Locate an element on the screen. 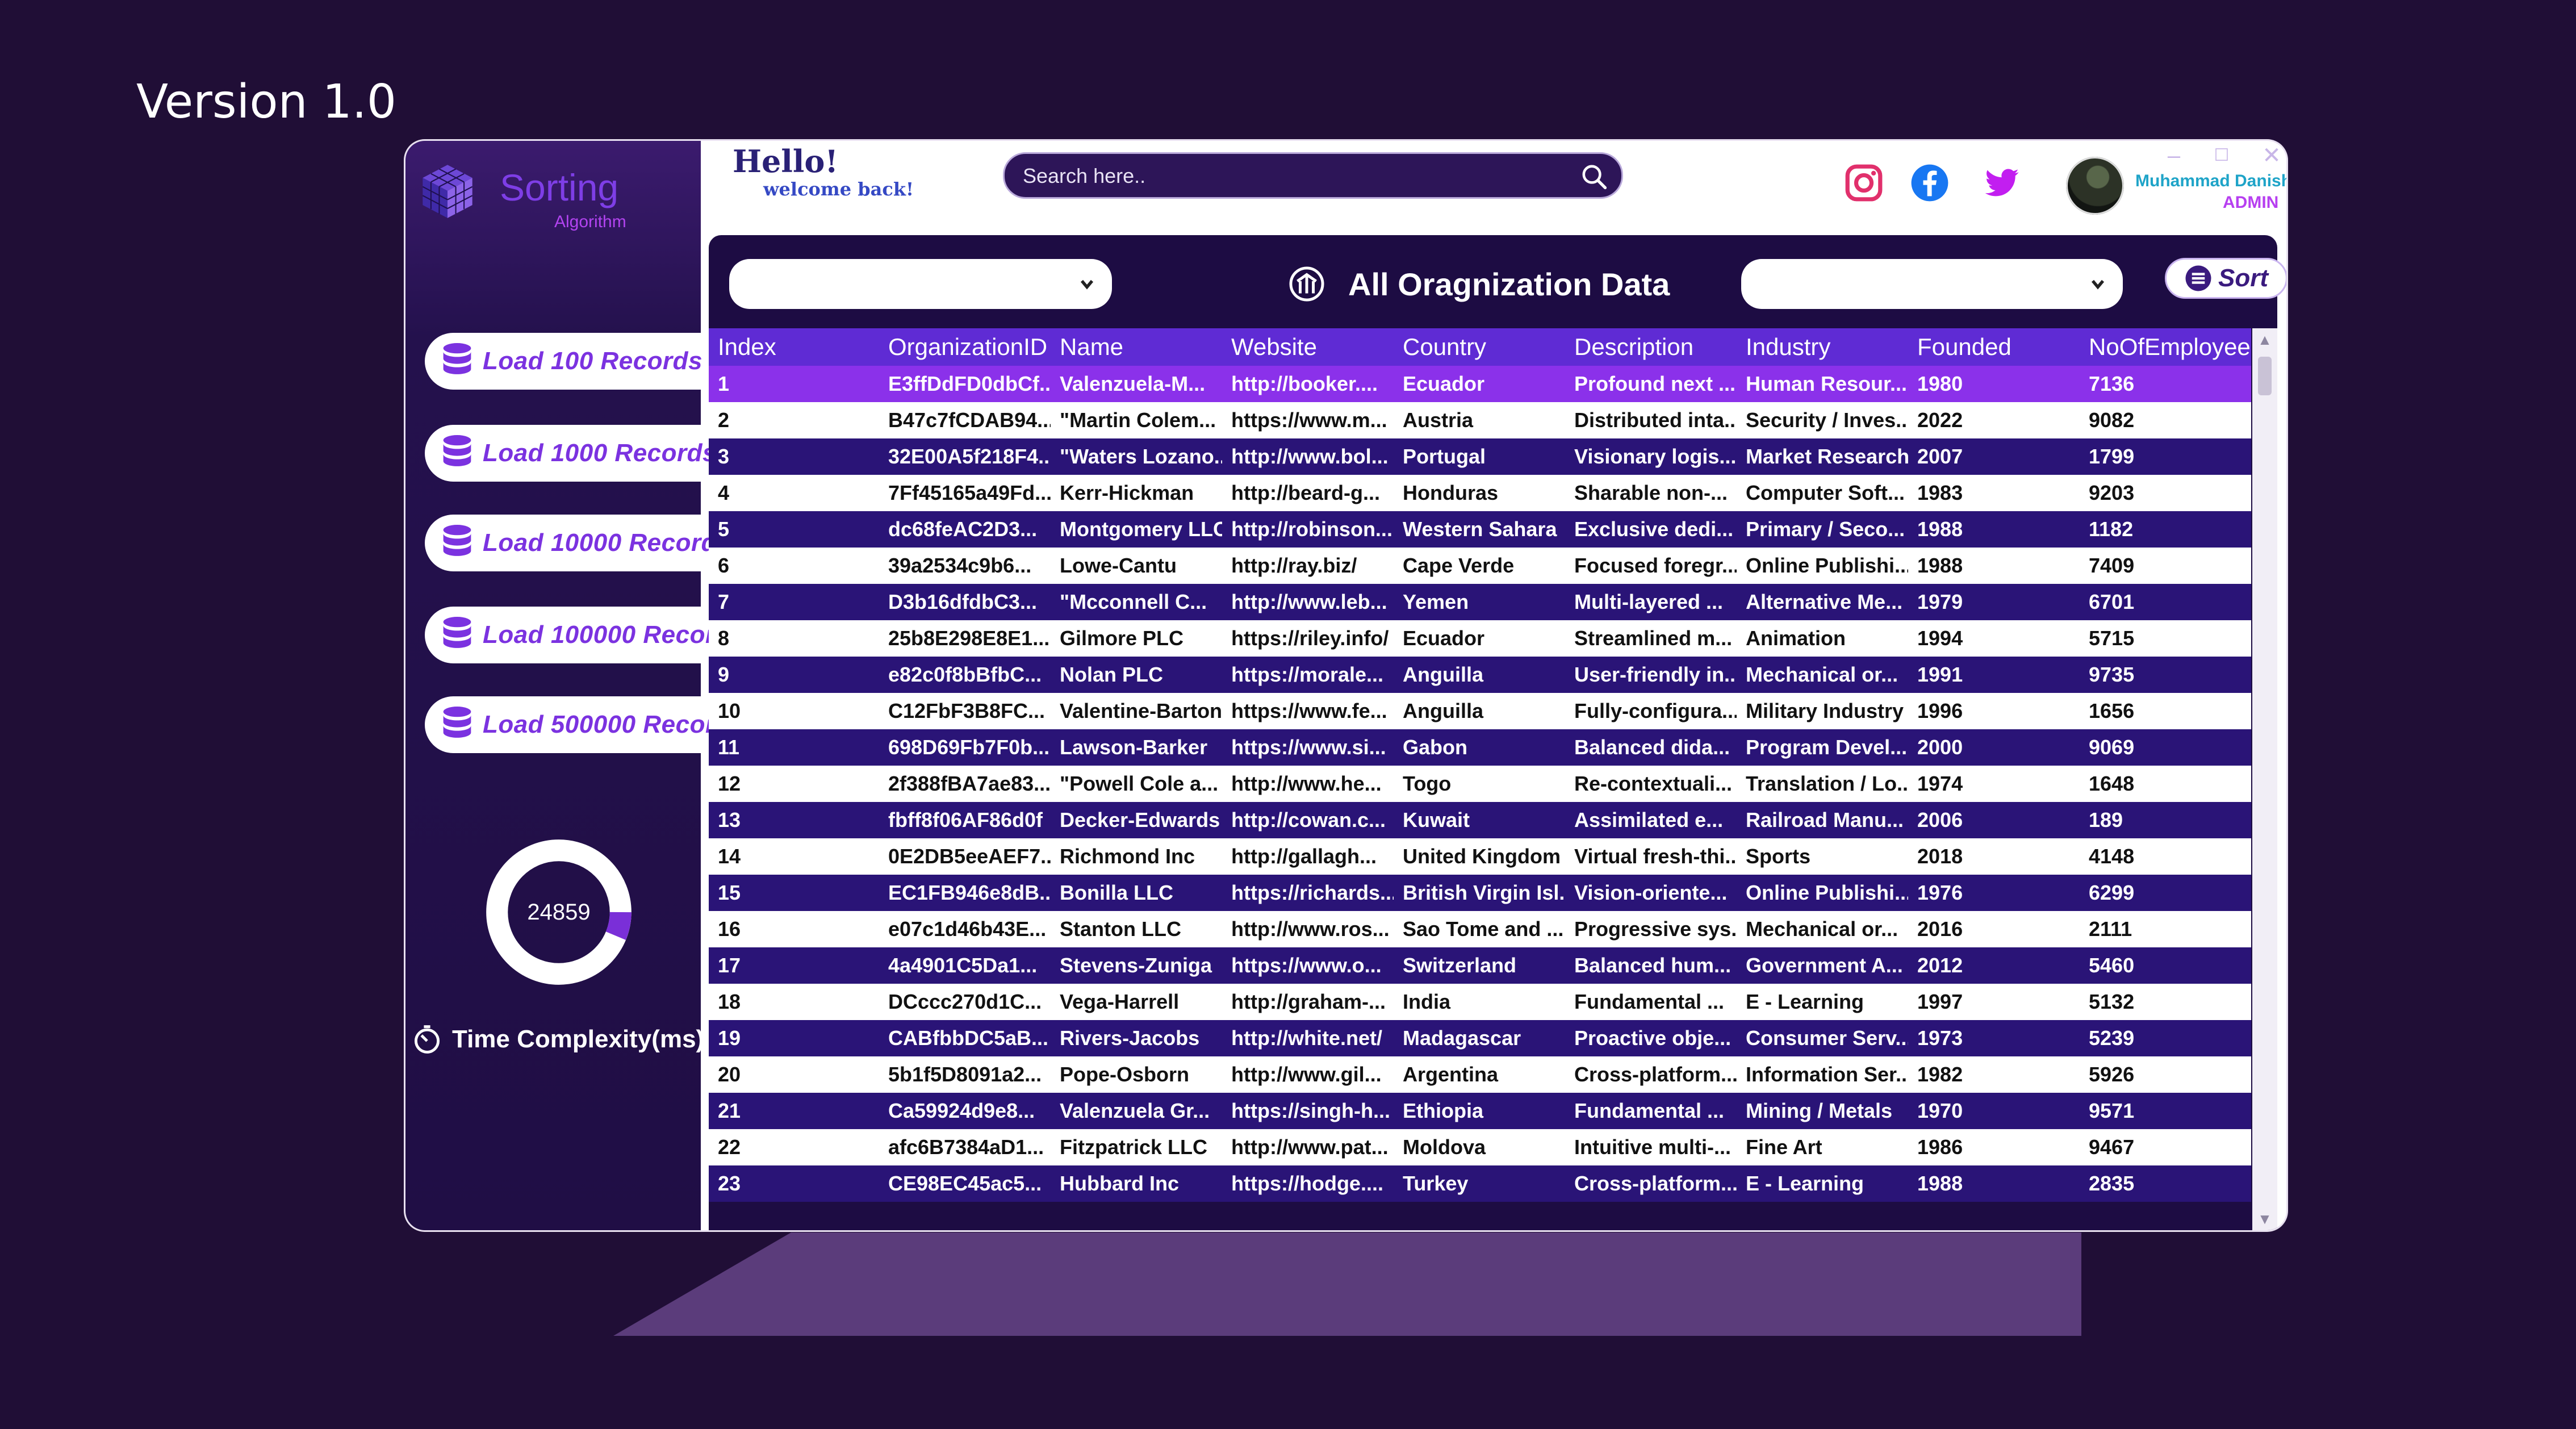 This screenshot has height=1429, width=2576. table-cell: 9467 is located at coordinates (2165, 1147).